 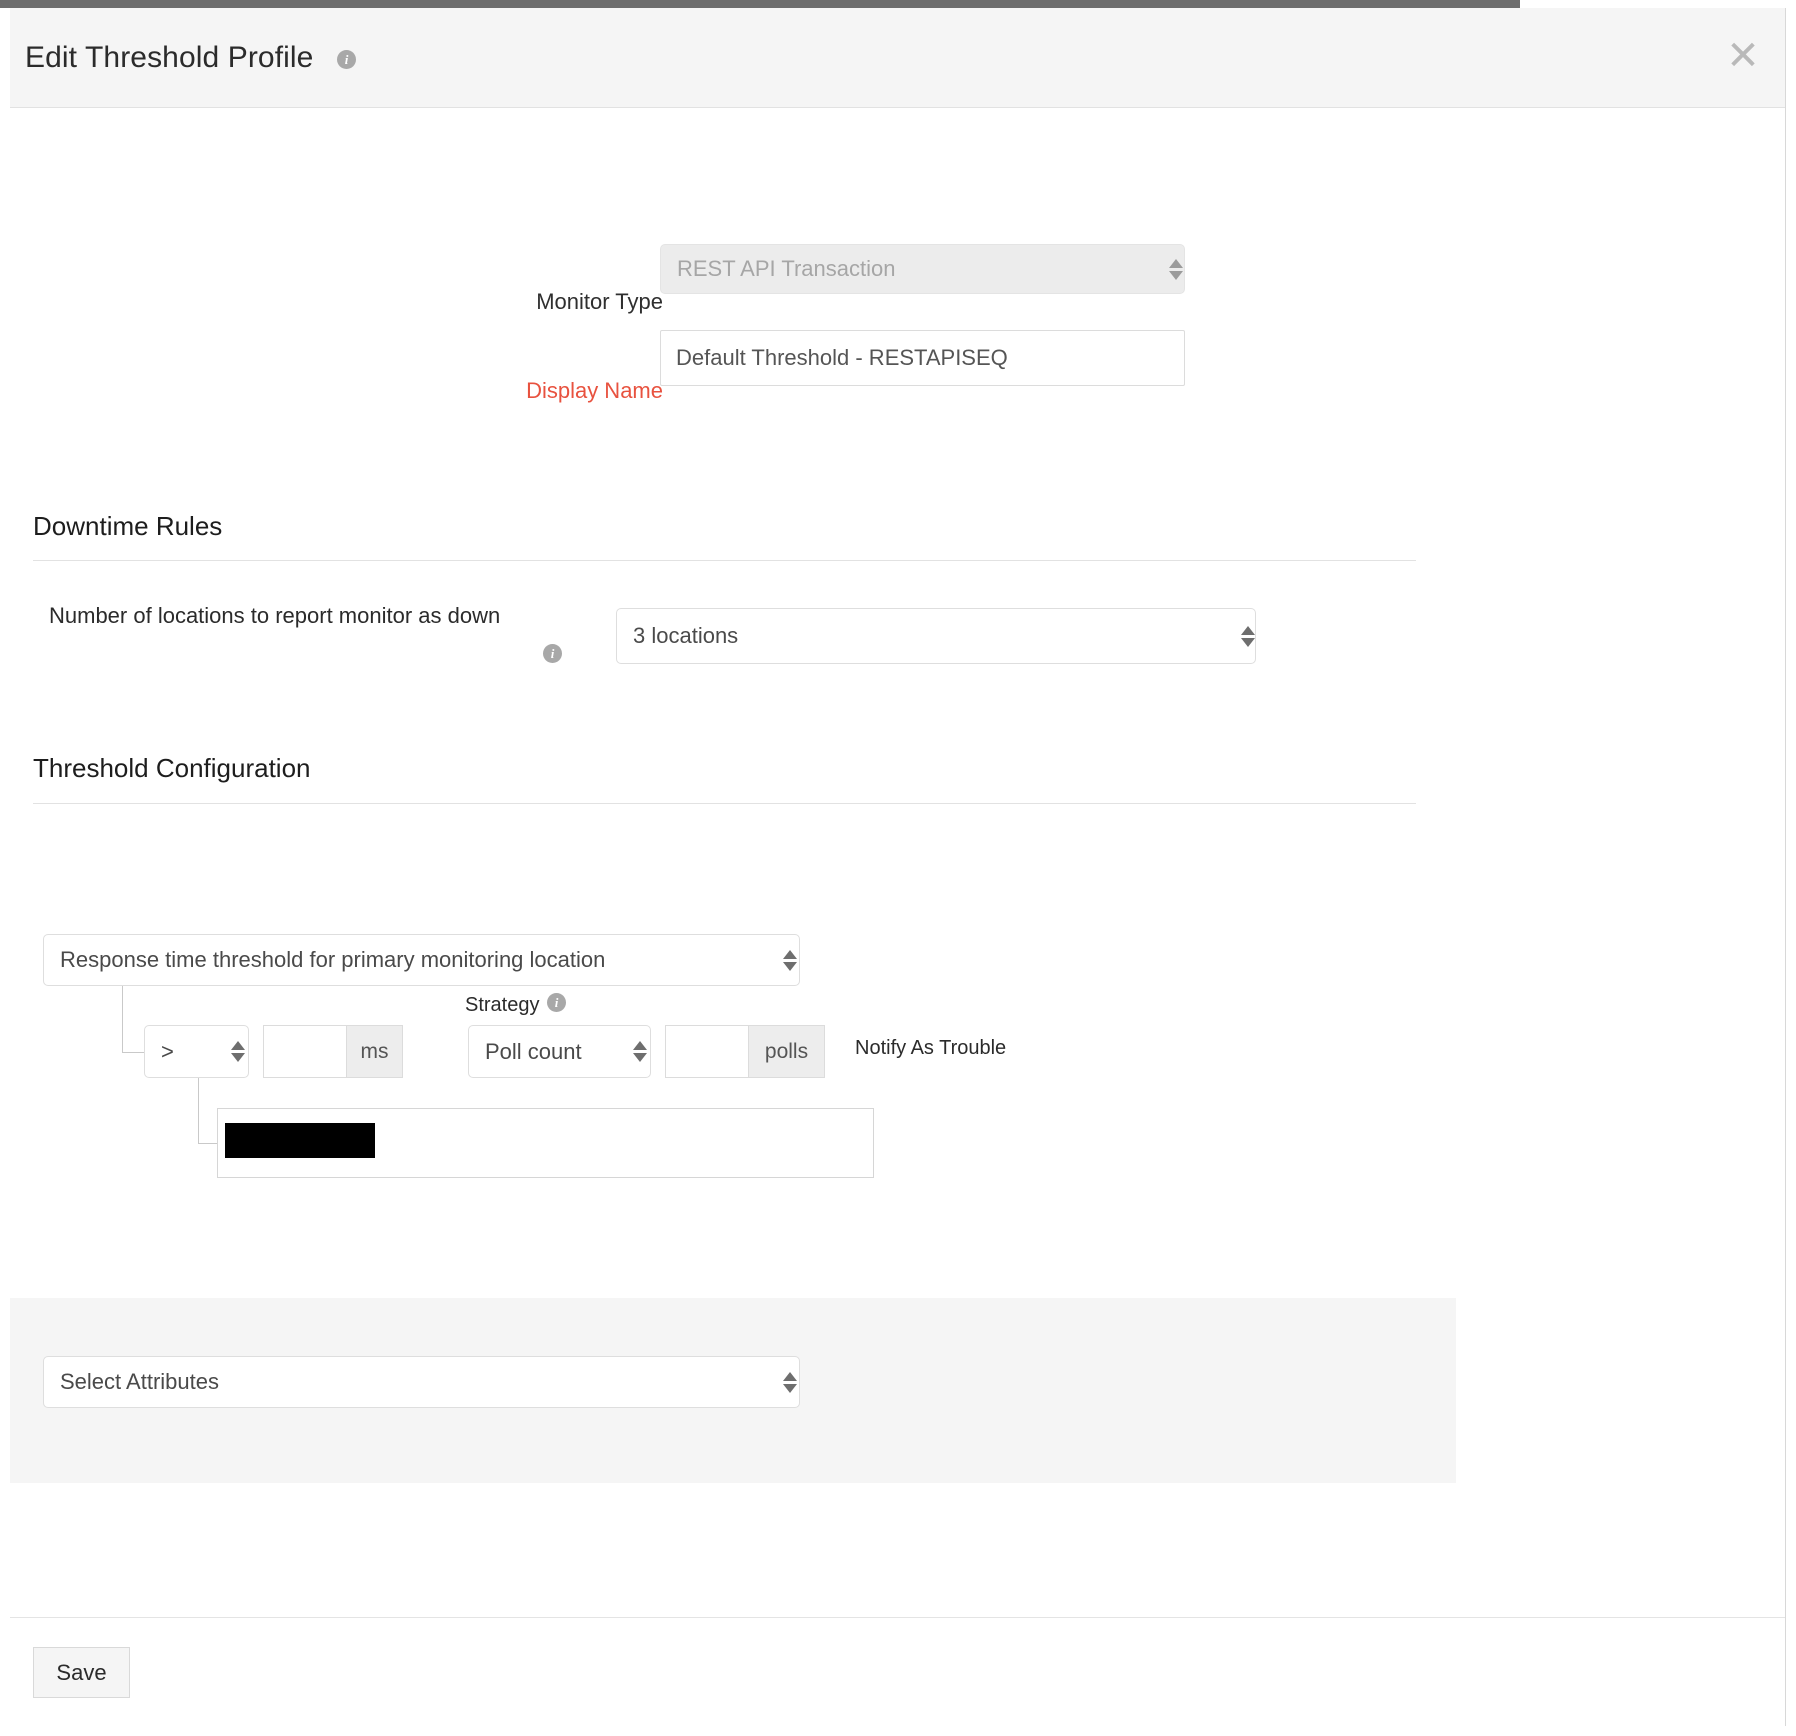 What do you see at coordinates (196, 1051) in the screenshot?
I see `operator-select: >` at bounding box center [196, 1051].